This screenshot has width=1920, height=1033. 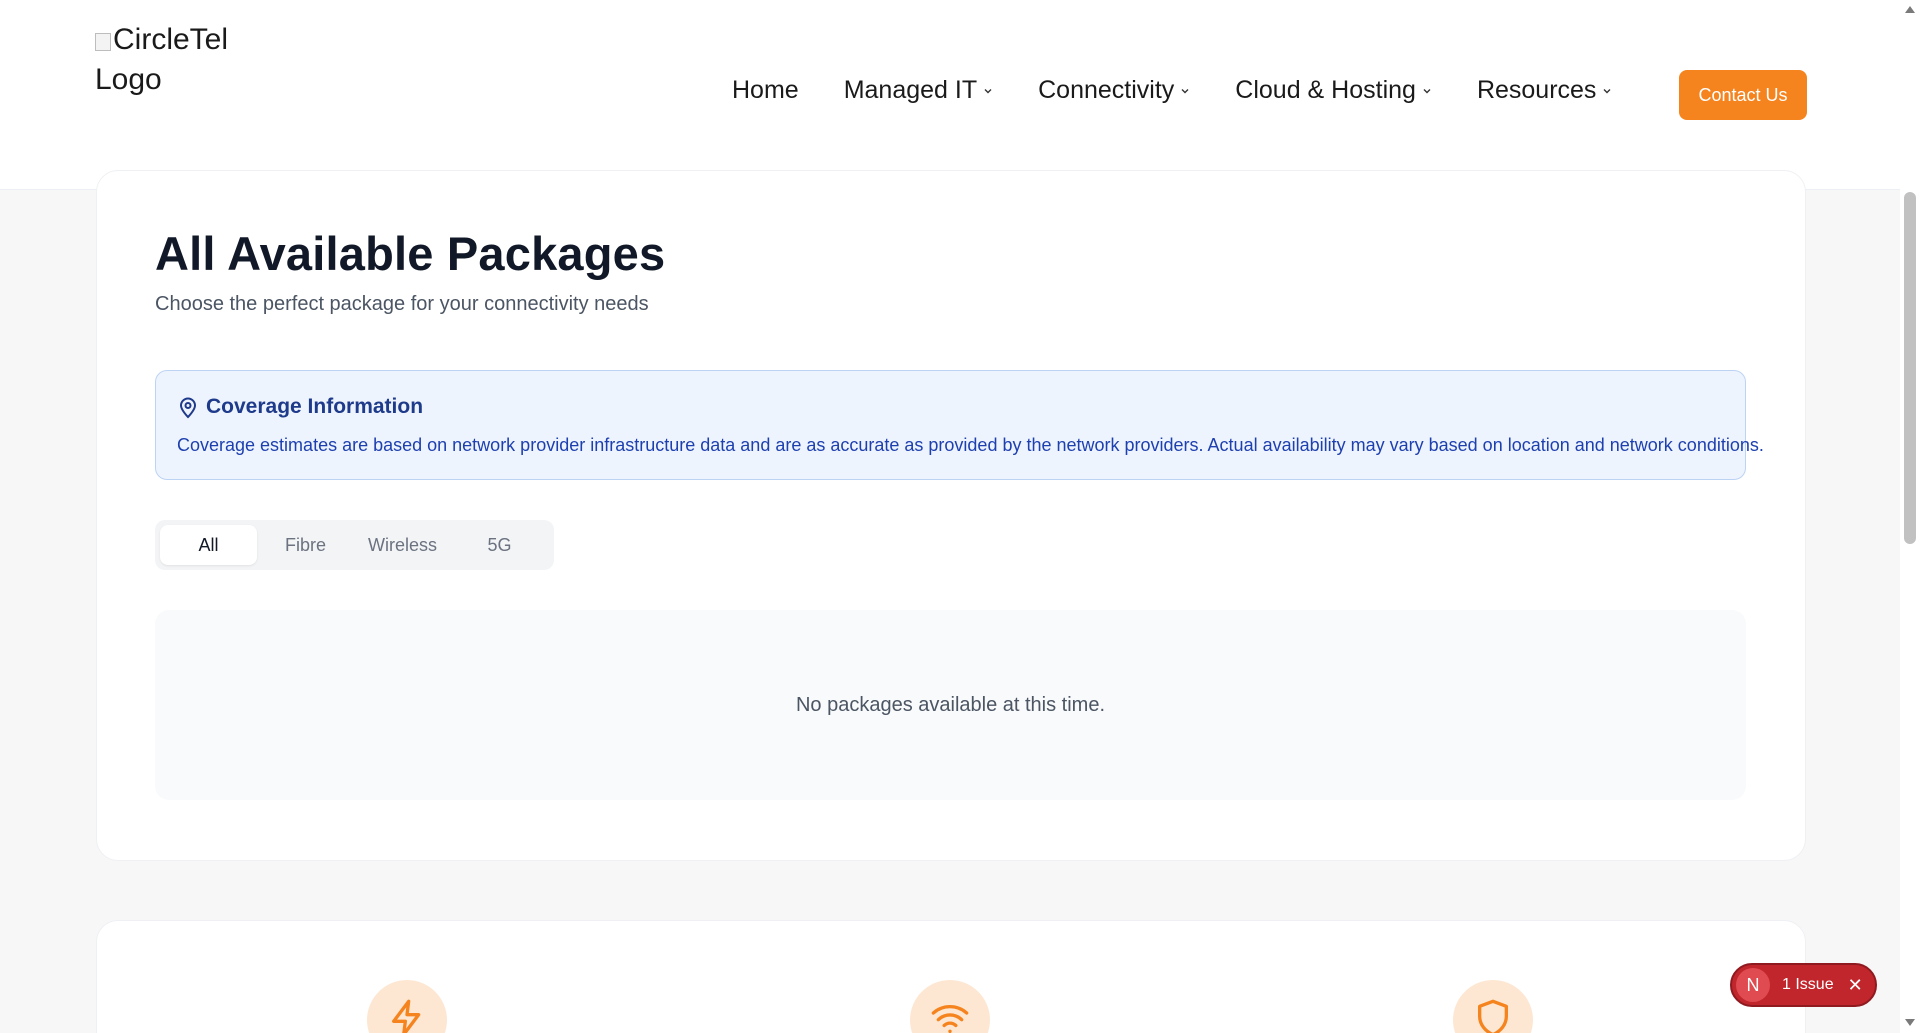 What do you see at coordinates (103, 42) in the screenshot?
I see `broken-image-icon` at bounding box center [103, 42].